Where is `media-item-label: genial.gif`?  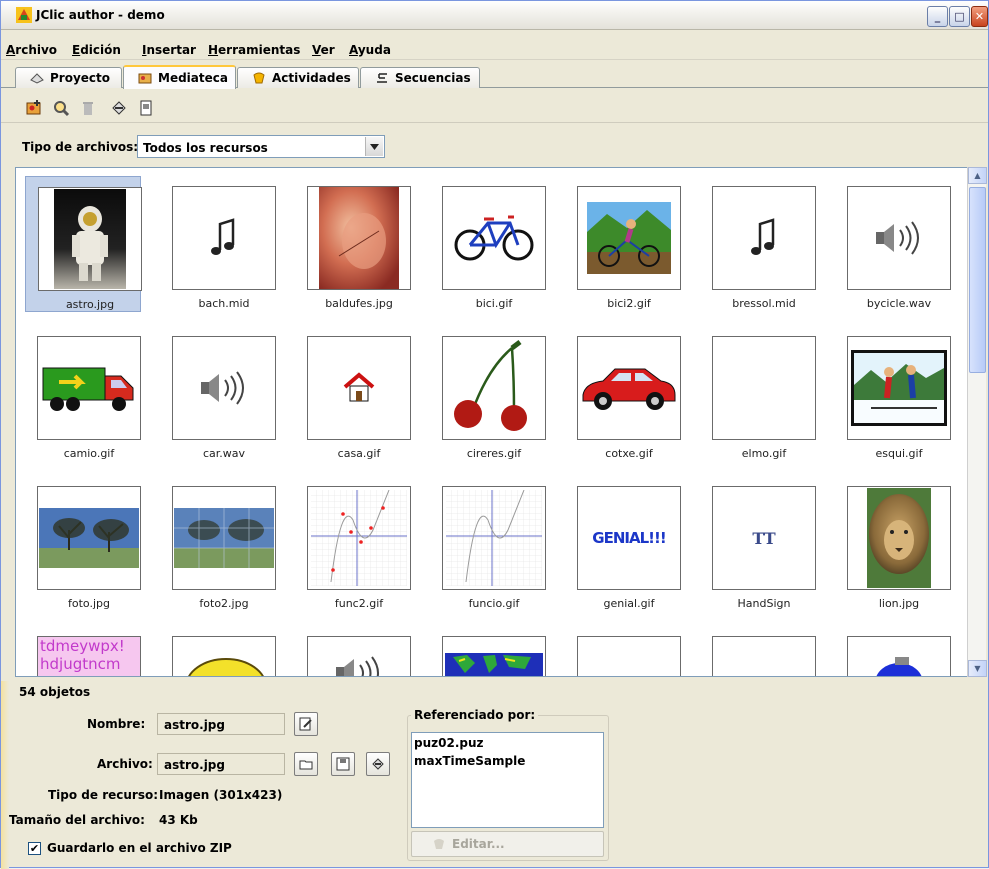 media-item-label: genial.gif is located at coordinates (629, 603).